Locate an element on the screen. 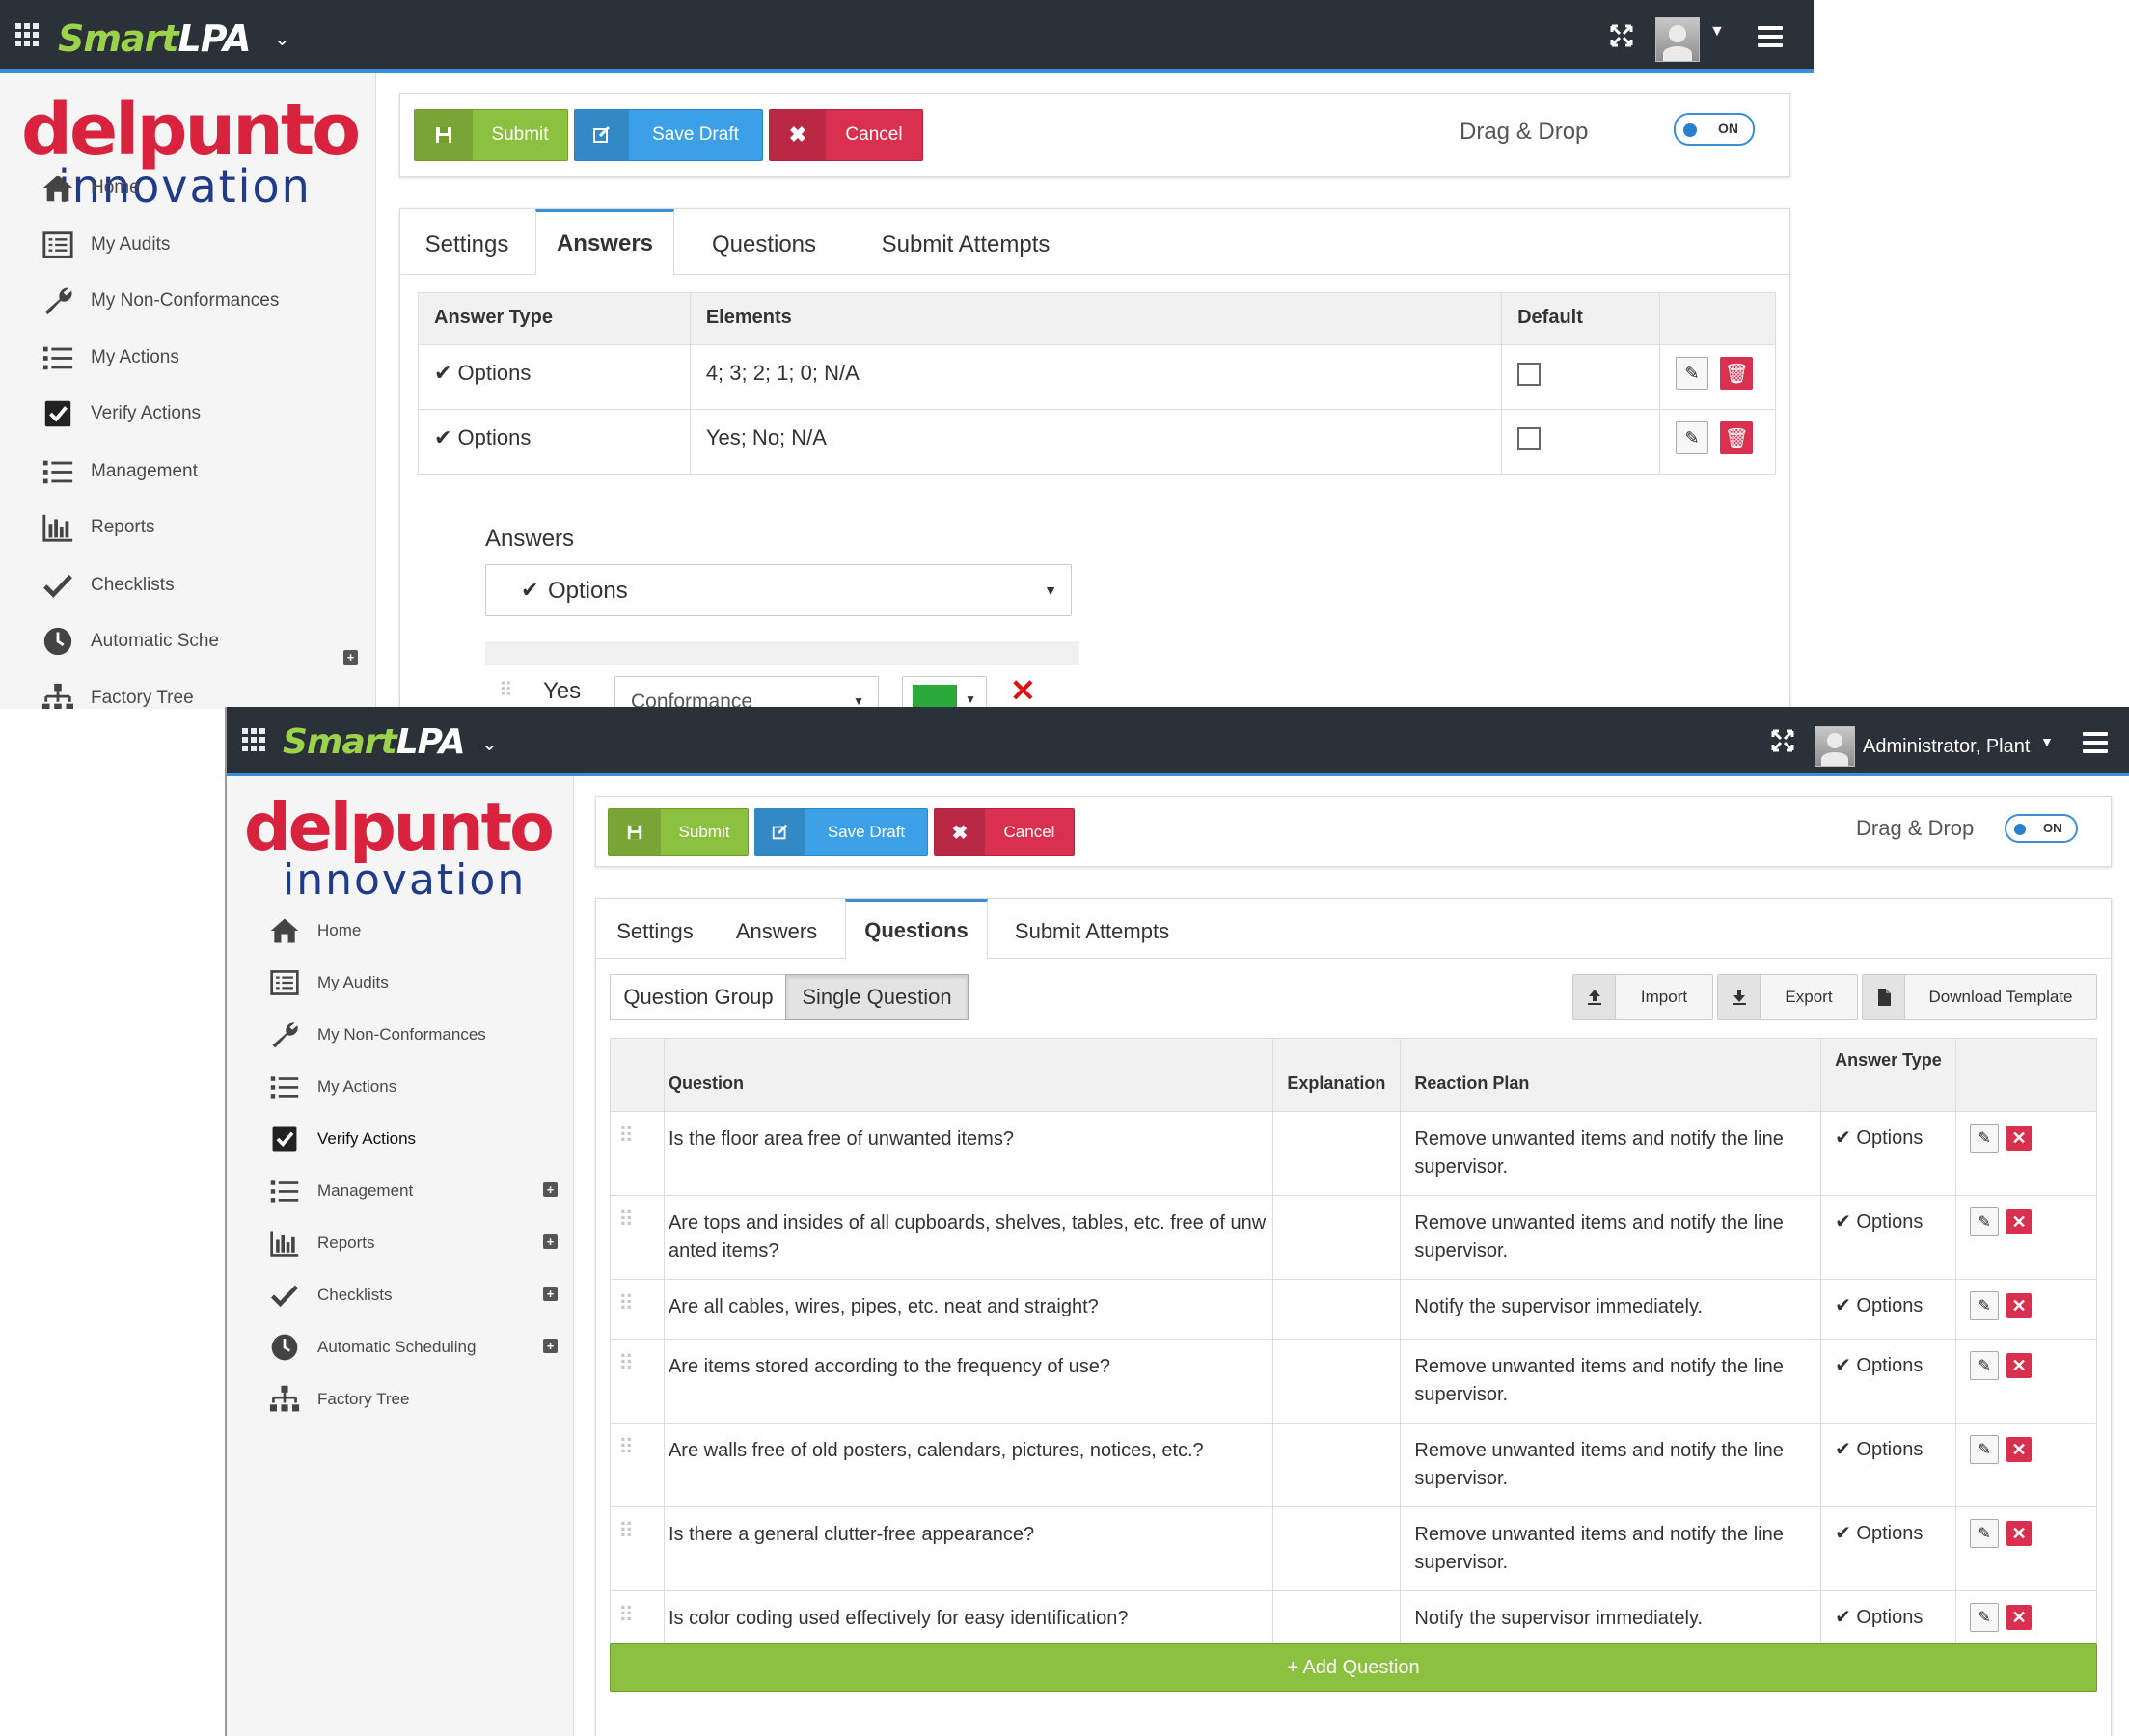 This screenshot has height=1736, width=2129. user-menu: Administrator, Plant is located at coordinates (1946, 747).